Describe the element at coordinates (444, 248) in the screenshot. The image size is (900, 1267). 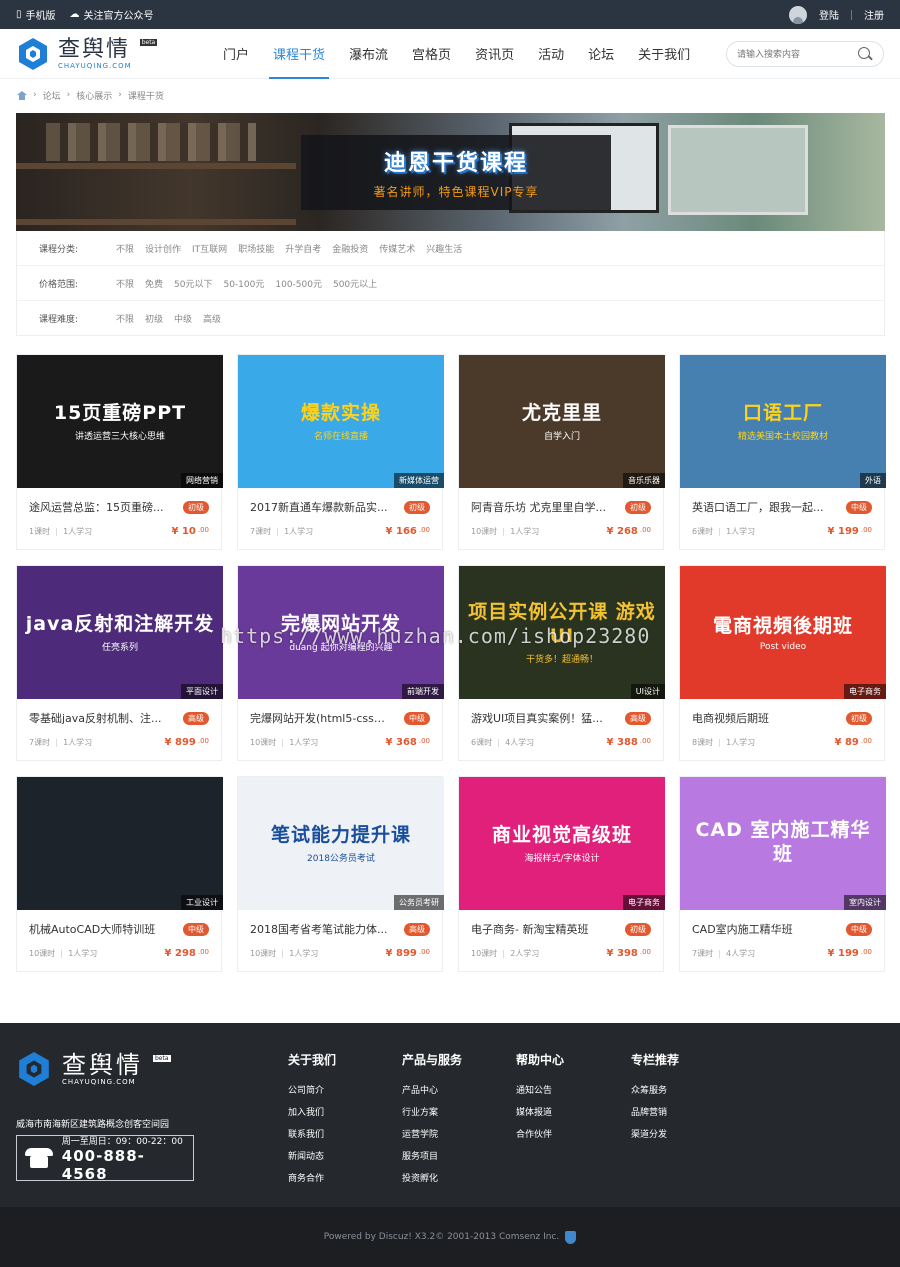
I see `filter-option: 兴趣生活` at that location.